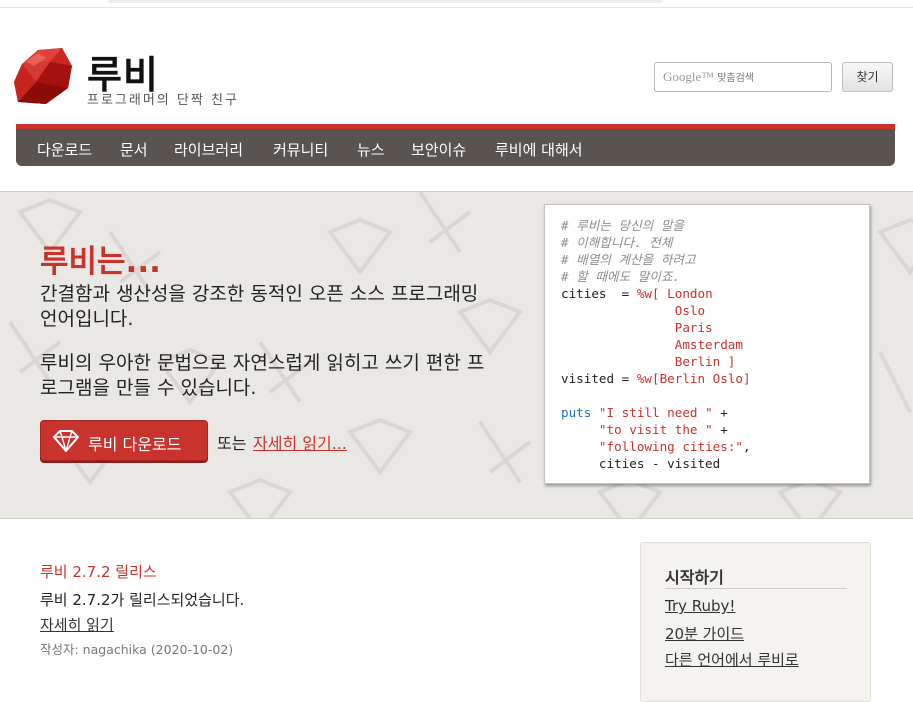 The height and width of the screenshot is (702, 913). I want to click on code-line: Oslo, so click(715, 310).